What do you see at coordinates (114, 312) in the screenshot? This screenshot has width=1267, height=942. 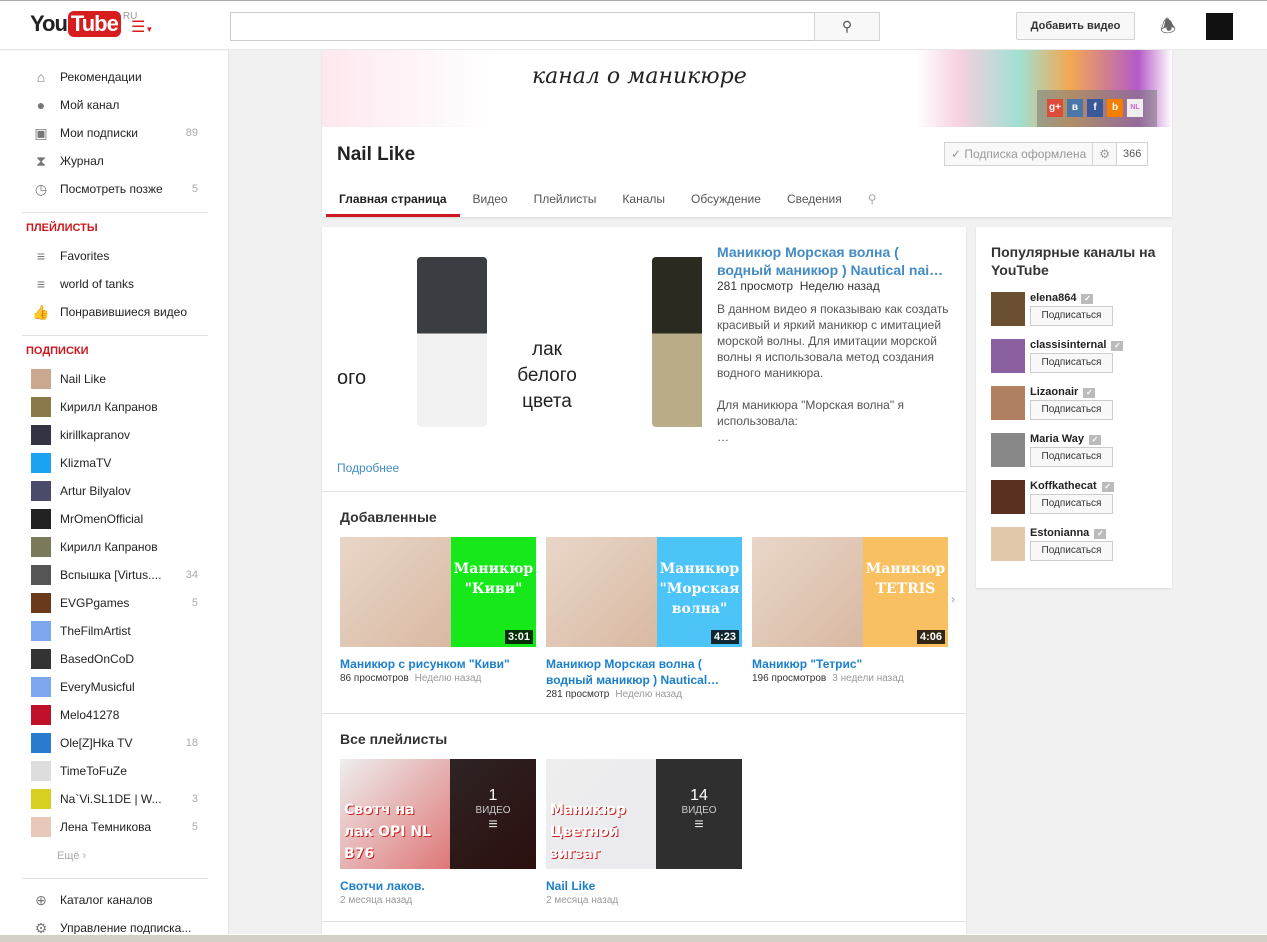 I see `sidebar-item-playlist: 👍 Понравившиеся видео` at bounding box center [114, 312].